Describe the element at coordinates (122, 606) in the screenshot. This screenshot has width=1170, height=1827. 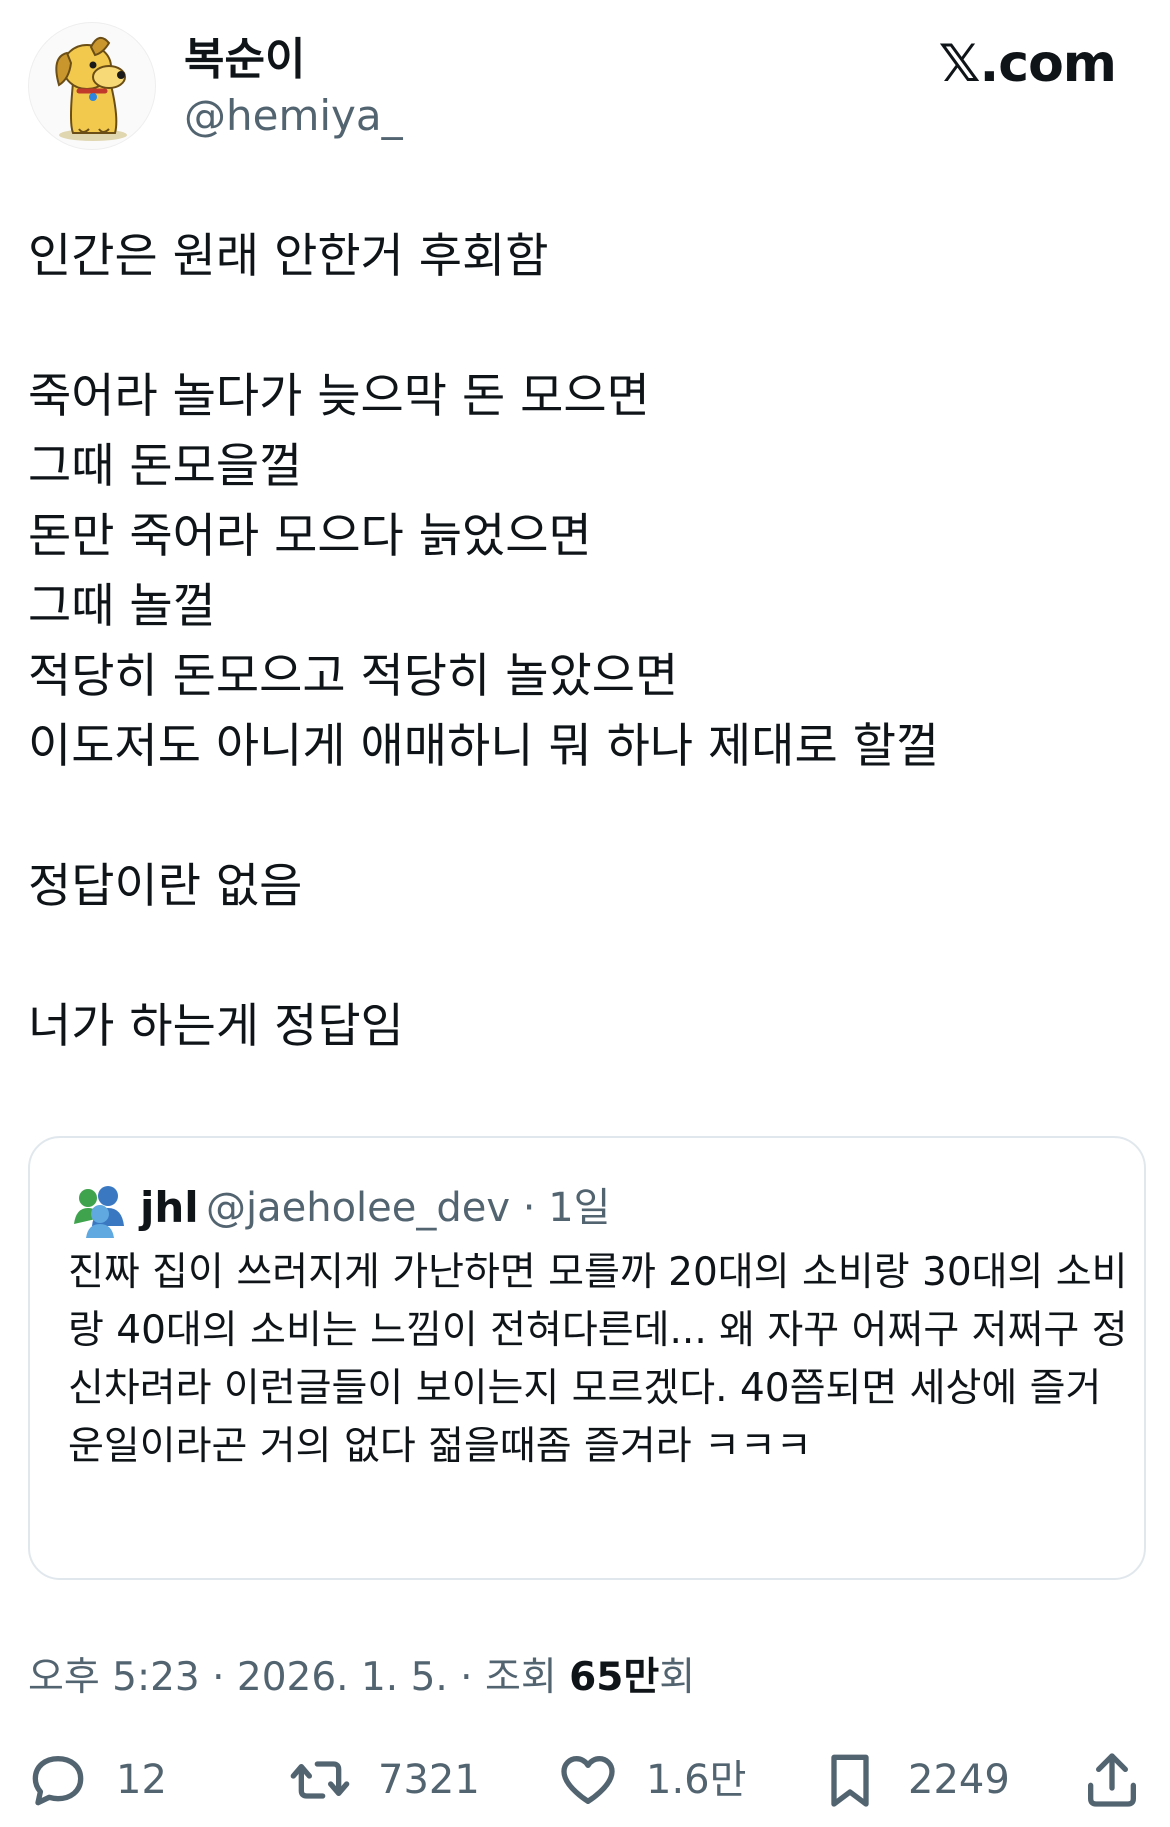
I see `tweet-line: 그때 놀껄` at that location.